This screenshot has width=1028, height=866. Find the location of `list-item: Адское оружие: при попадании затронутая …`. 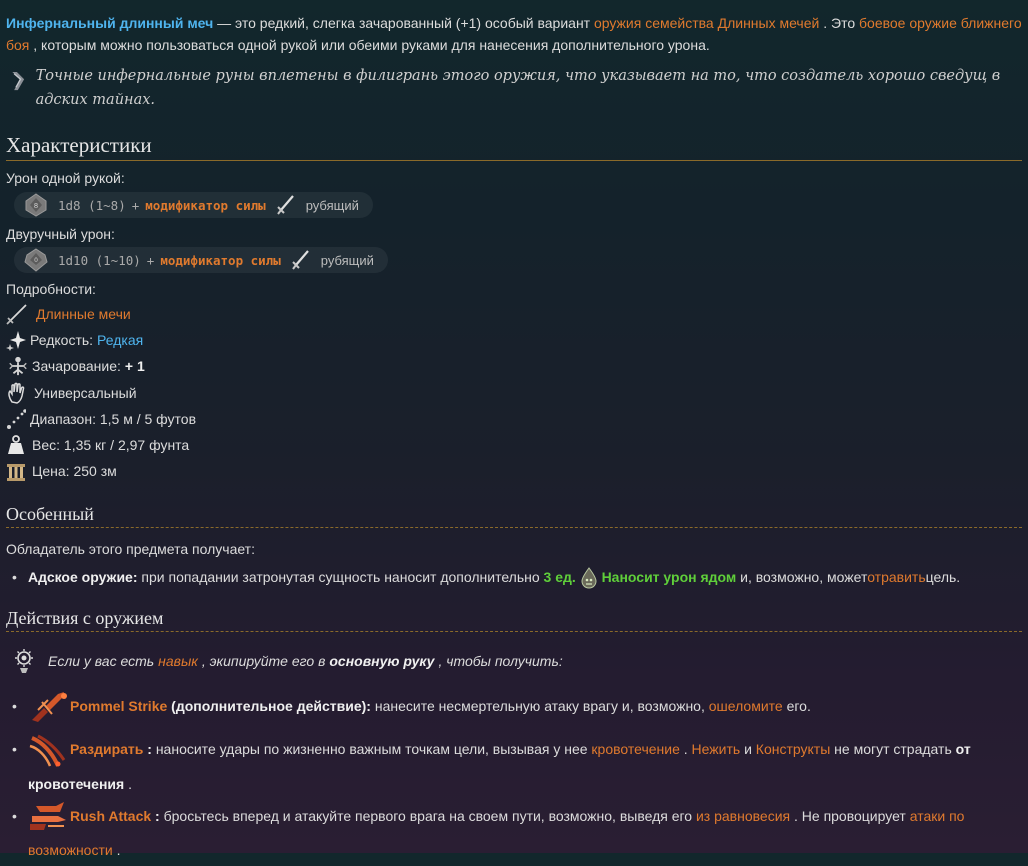

list-item: Адское оружие: при попадании затронутая … is located at coordinates (515, 577).